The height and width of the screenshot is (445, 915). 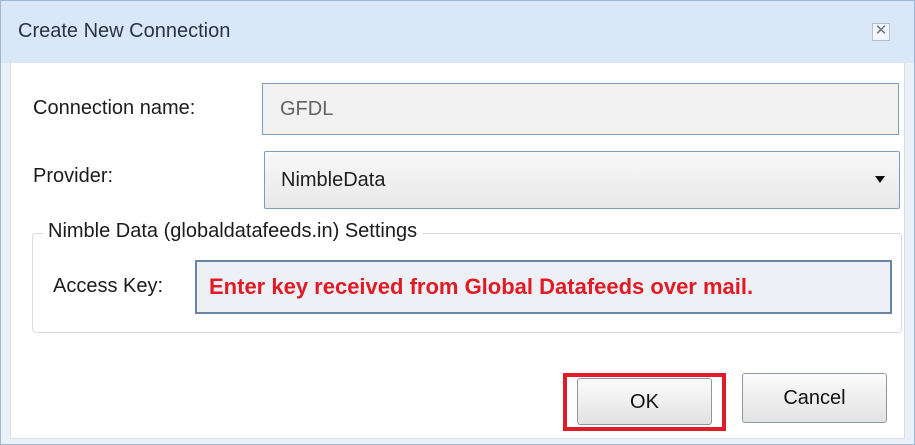 I want to click on connection-name-input: GFDL, so click(x=580, y=109).